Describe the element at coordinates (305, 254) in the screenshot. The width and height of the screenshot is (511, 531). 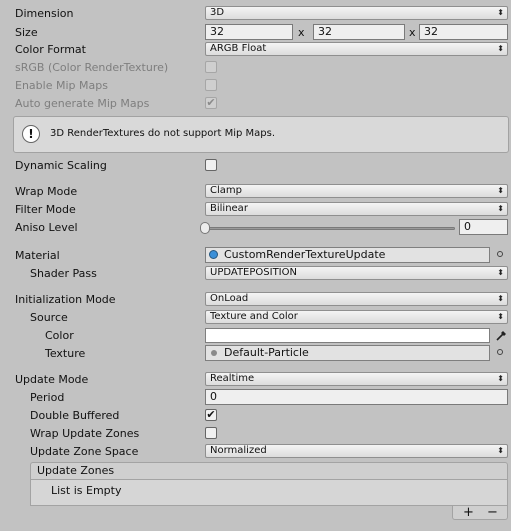
I see `material-value: CustomRenderTextureUpdate` at that location.